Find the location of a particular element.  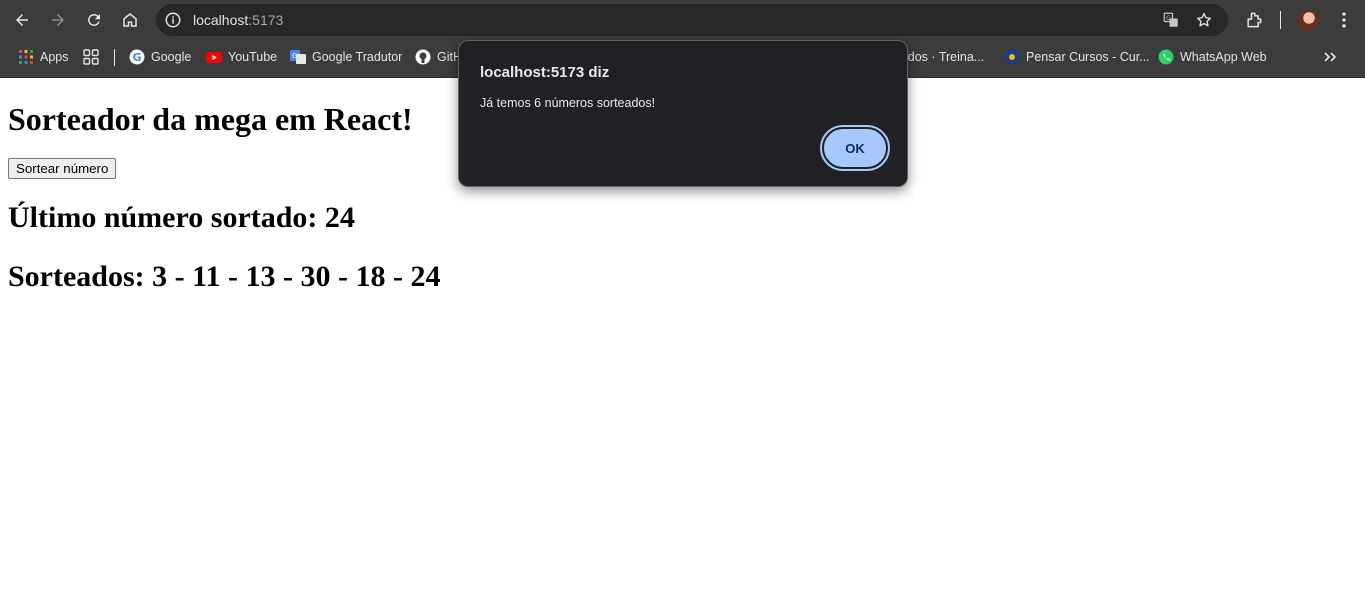

home-icon is located at coordinates (130, 20).